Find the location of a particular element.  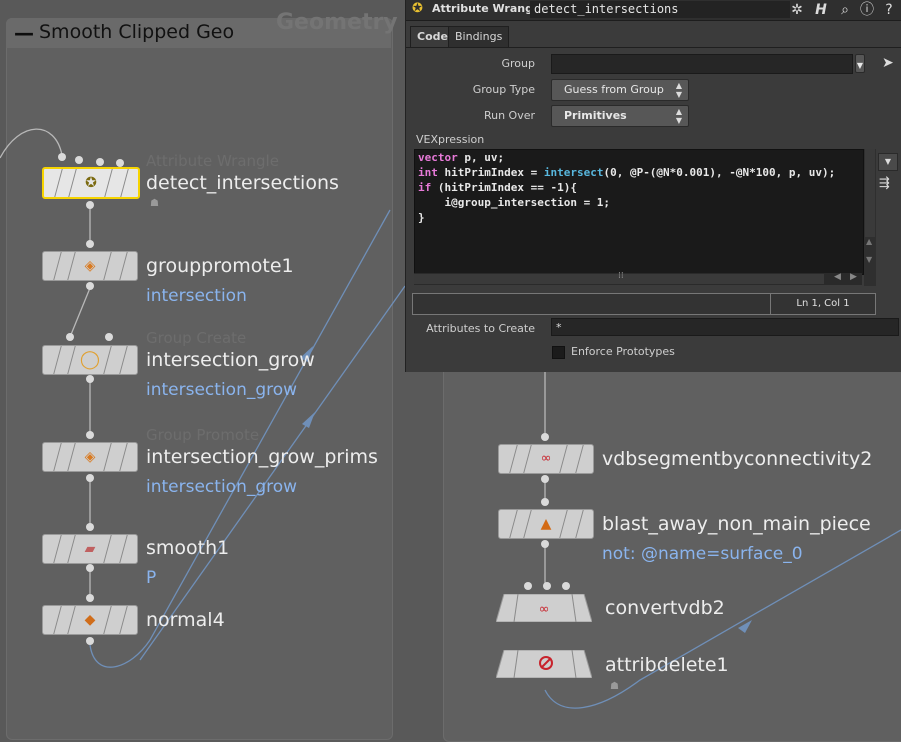

node-comment: intersection is located at coordinates (196, 296).